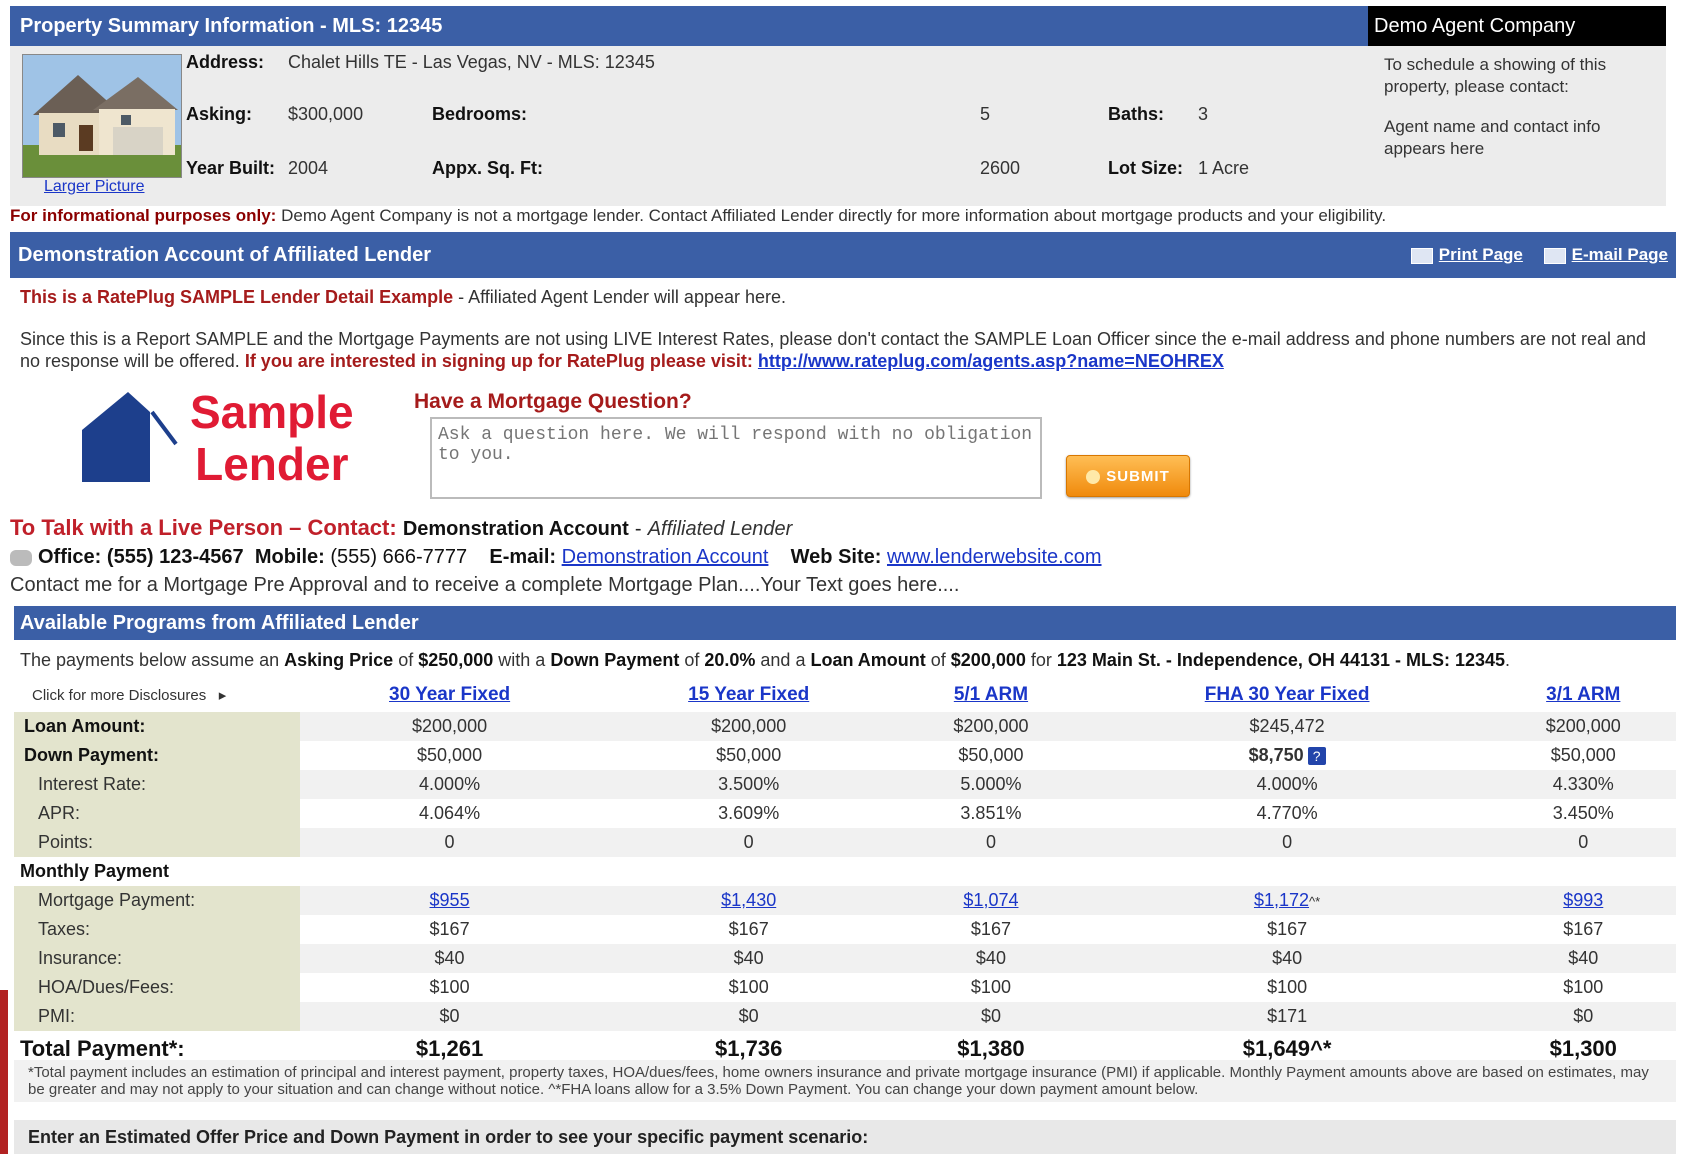  I want to click on table-cell: $245,472, so click(1287, 726).